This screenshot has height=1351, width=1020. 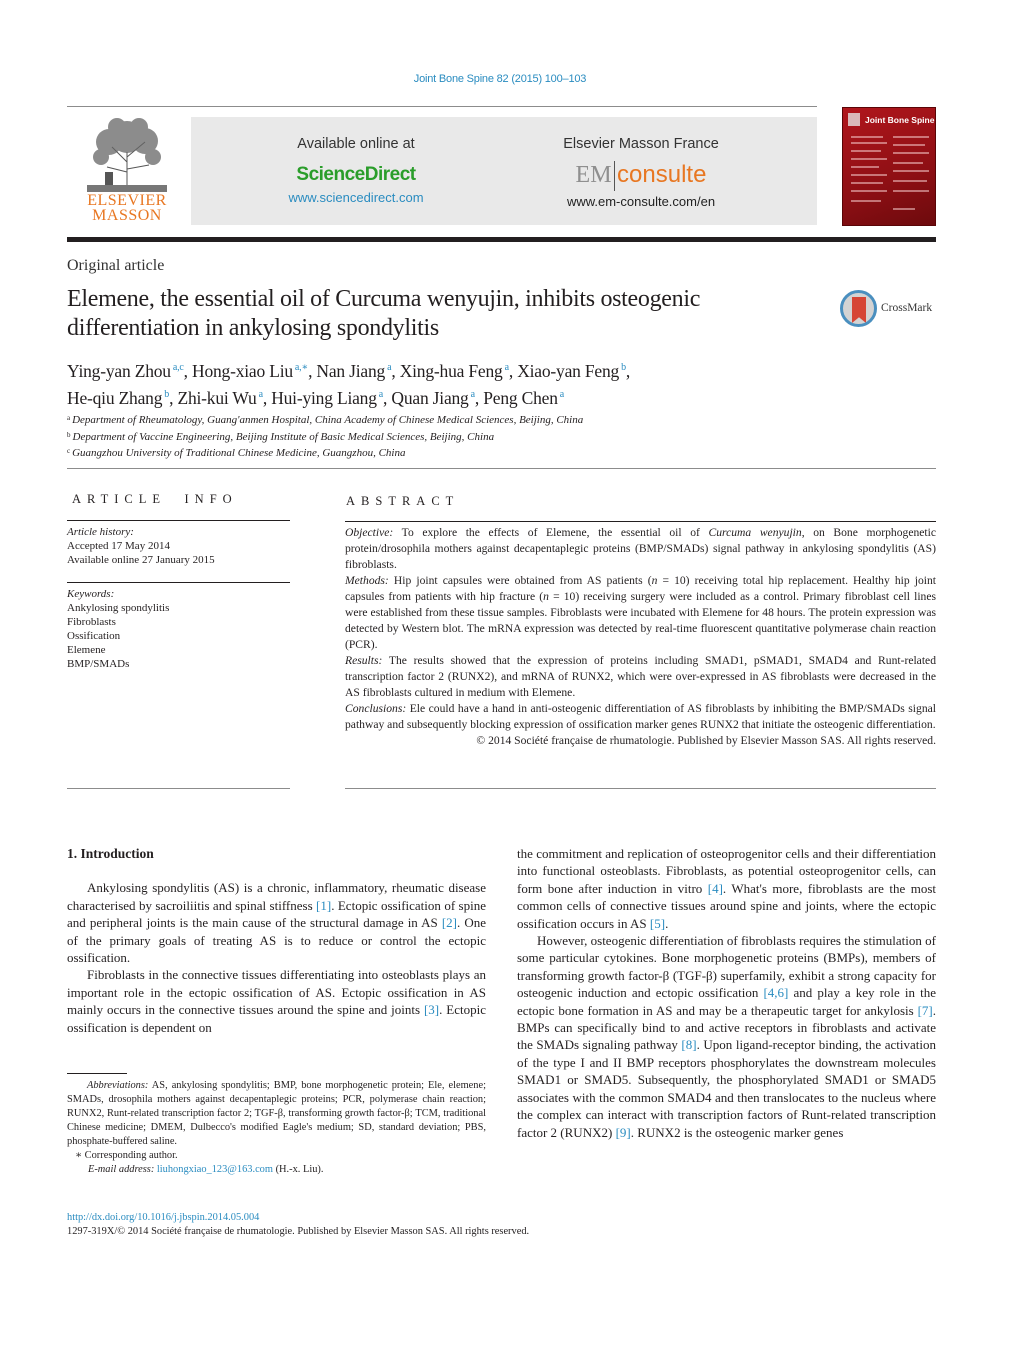 What do you see at coordinates (118, 608) in the screenshot?
I see `keyword: Ankylosing spondylitis` at bounding box center [118, 608].